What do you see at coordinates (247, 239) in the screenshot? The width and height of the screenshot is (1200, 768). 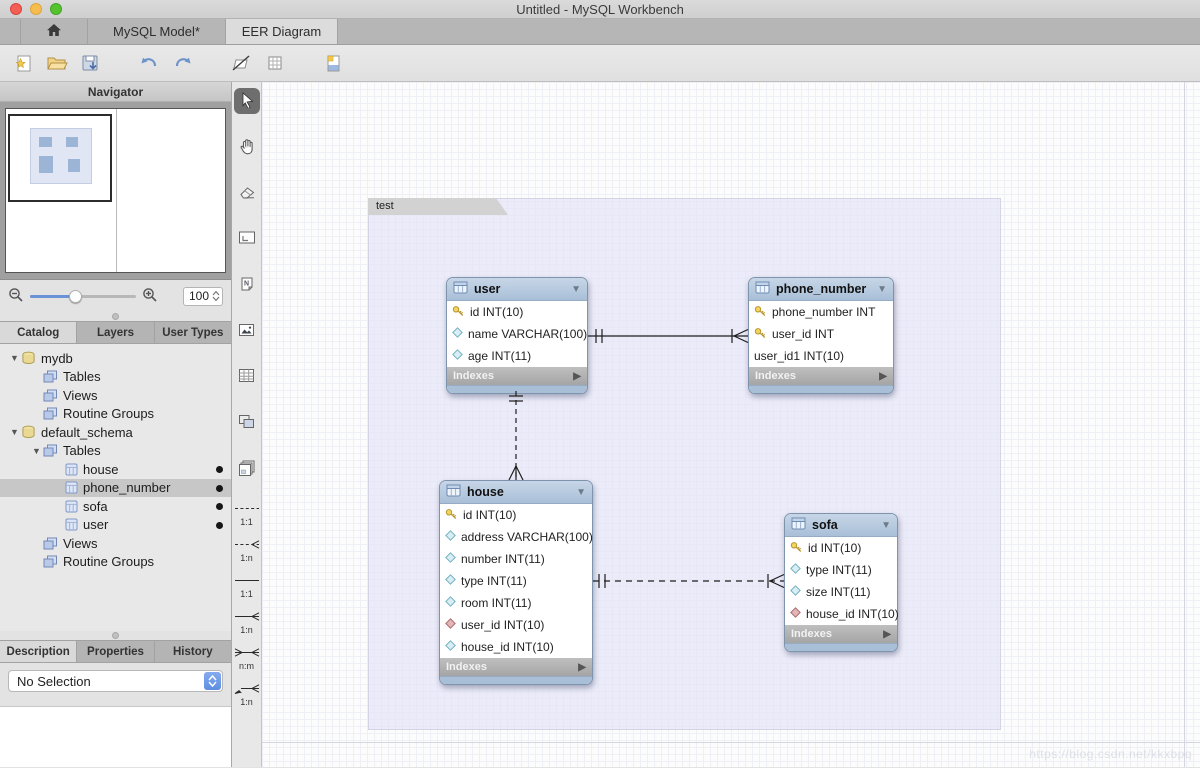 I see `tool-layer` at bounding box center [247, 239].